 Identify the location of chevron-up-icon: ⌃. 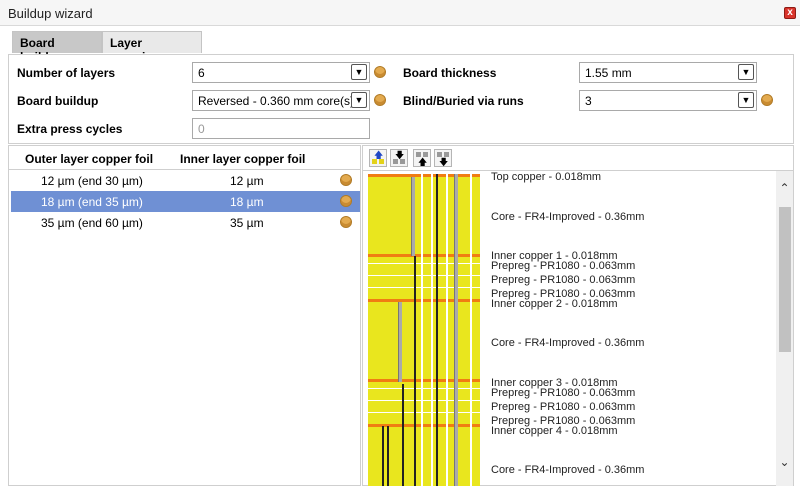
(784, 189).